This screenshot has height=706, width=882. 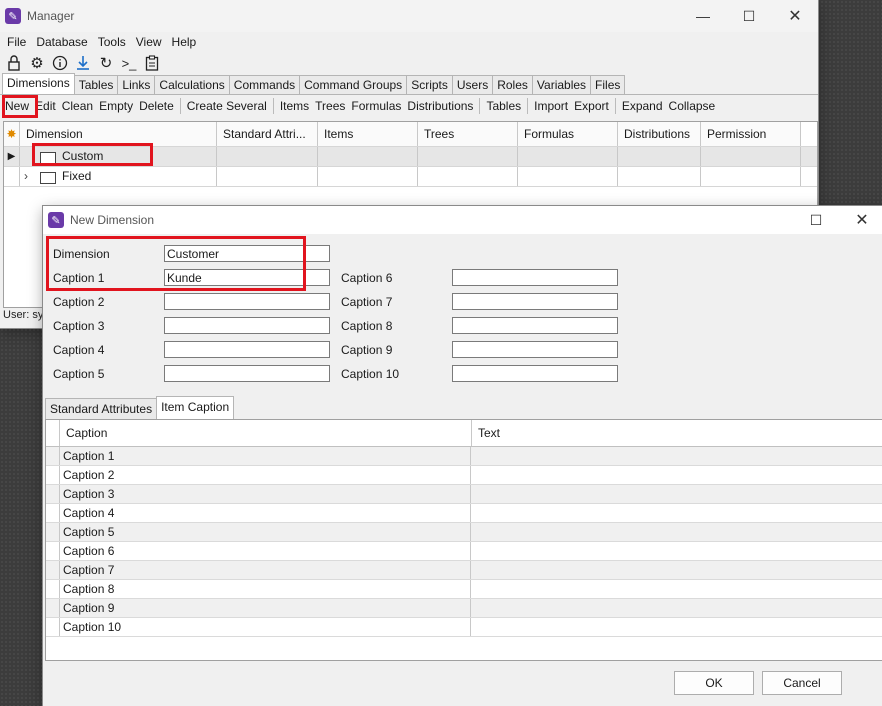 What do you see at coordinates (149, 42) in the screenshot?
I see `menu-view: View` at bounding box center [149, 42].